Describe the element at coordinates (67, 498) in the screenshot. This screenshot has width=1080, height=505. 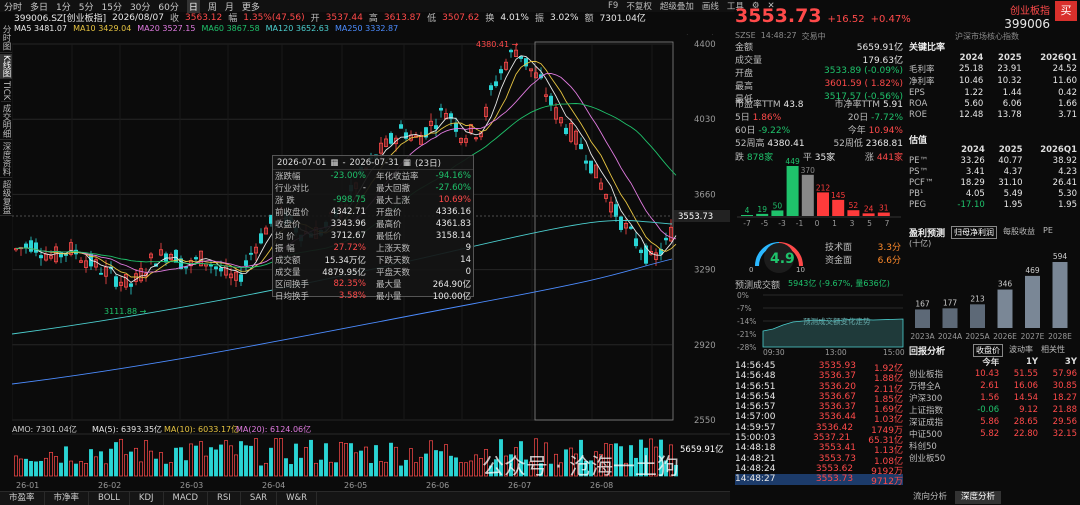
I see `indicator-tab: 市净率` at that location.